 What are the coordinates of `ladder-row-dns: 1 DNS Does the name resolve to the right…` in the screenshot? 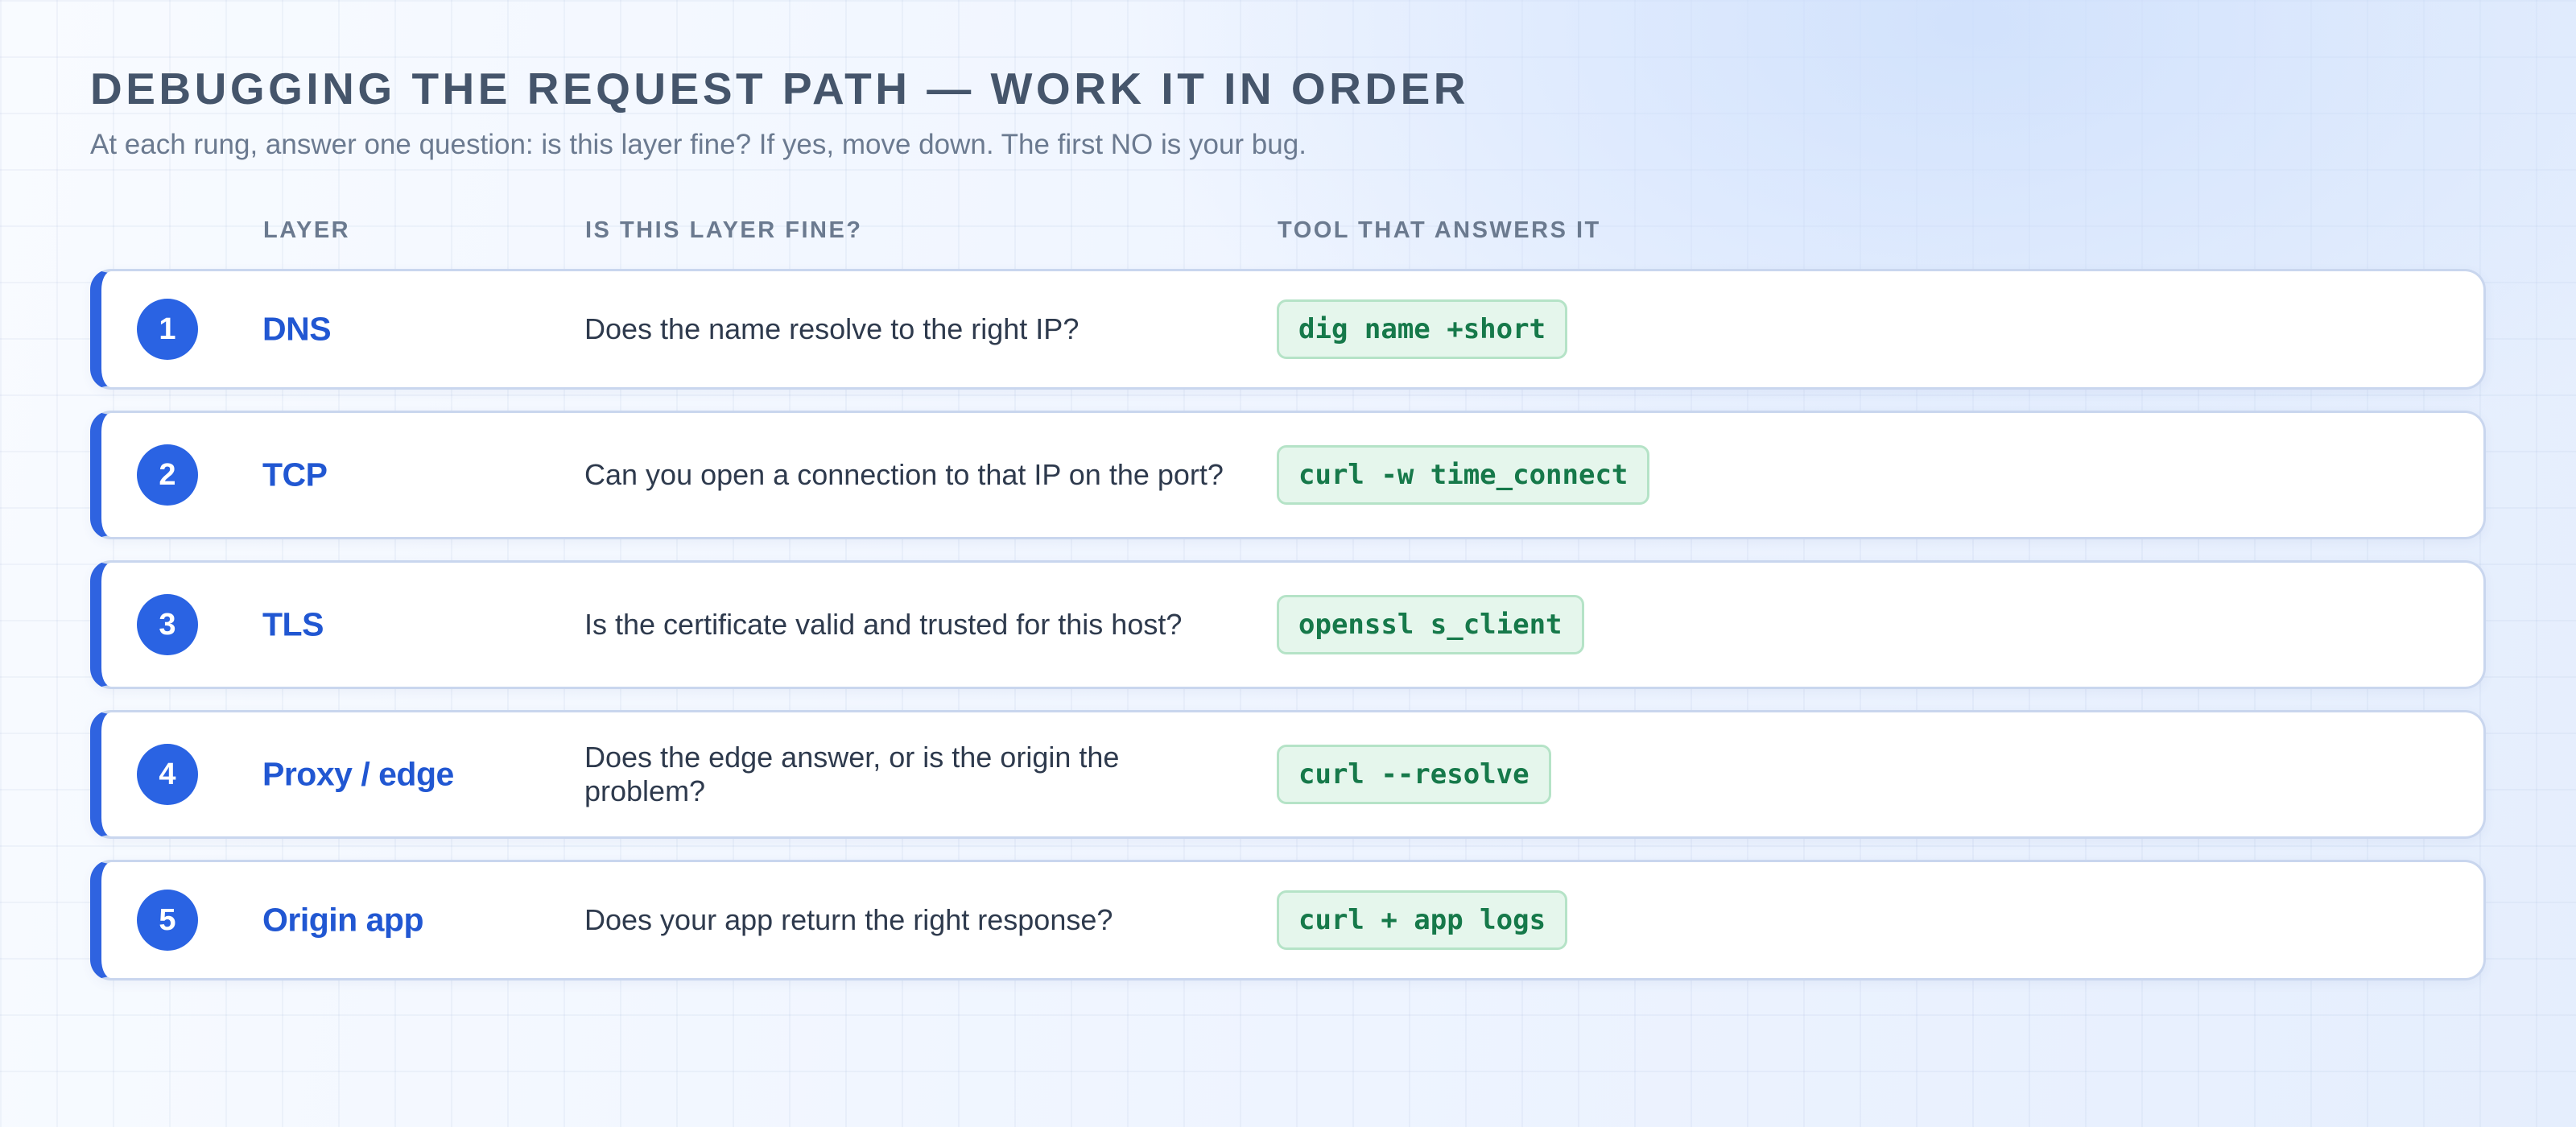 It's located at (1288, 329).